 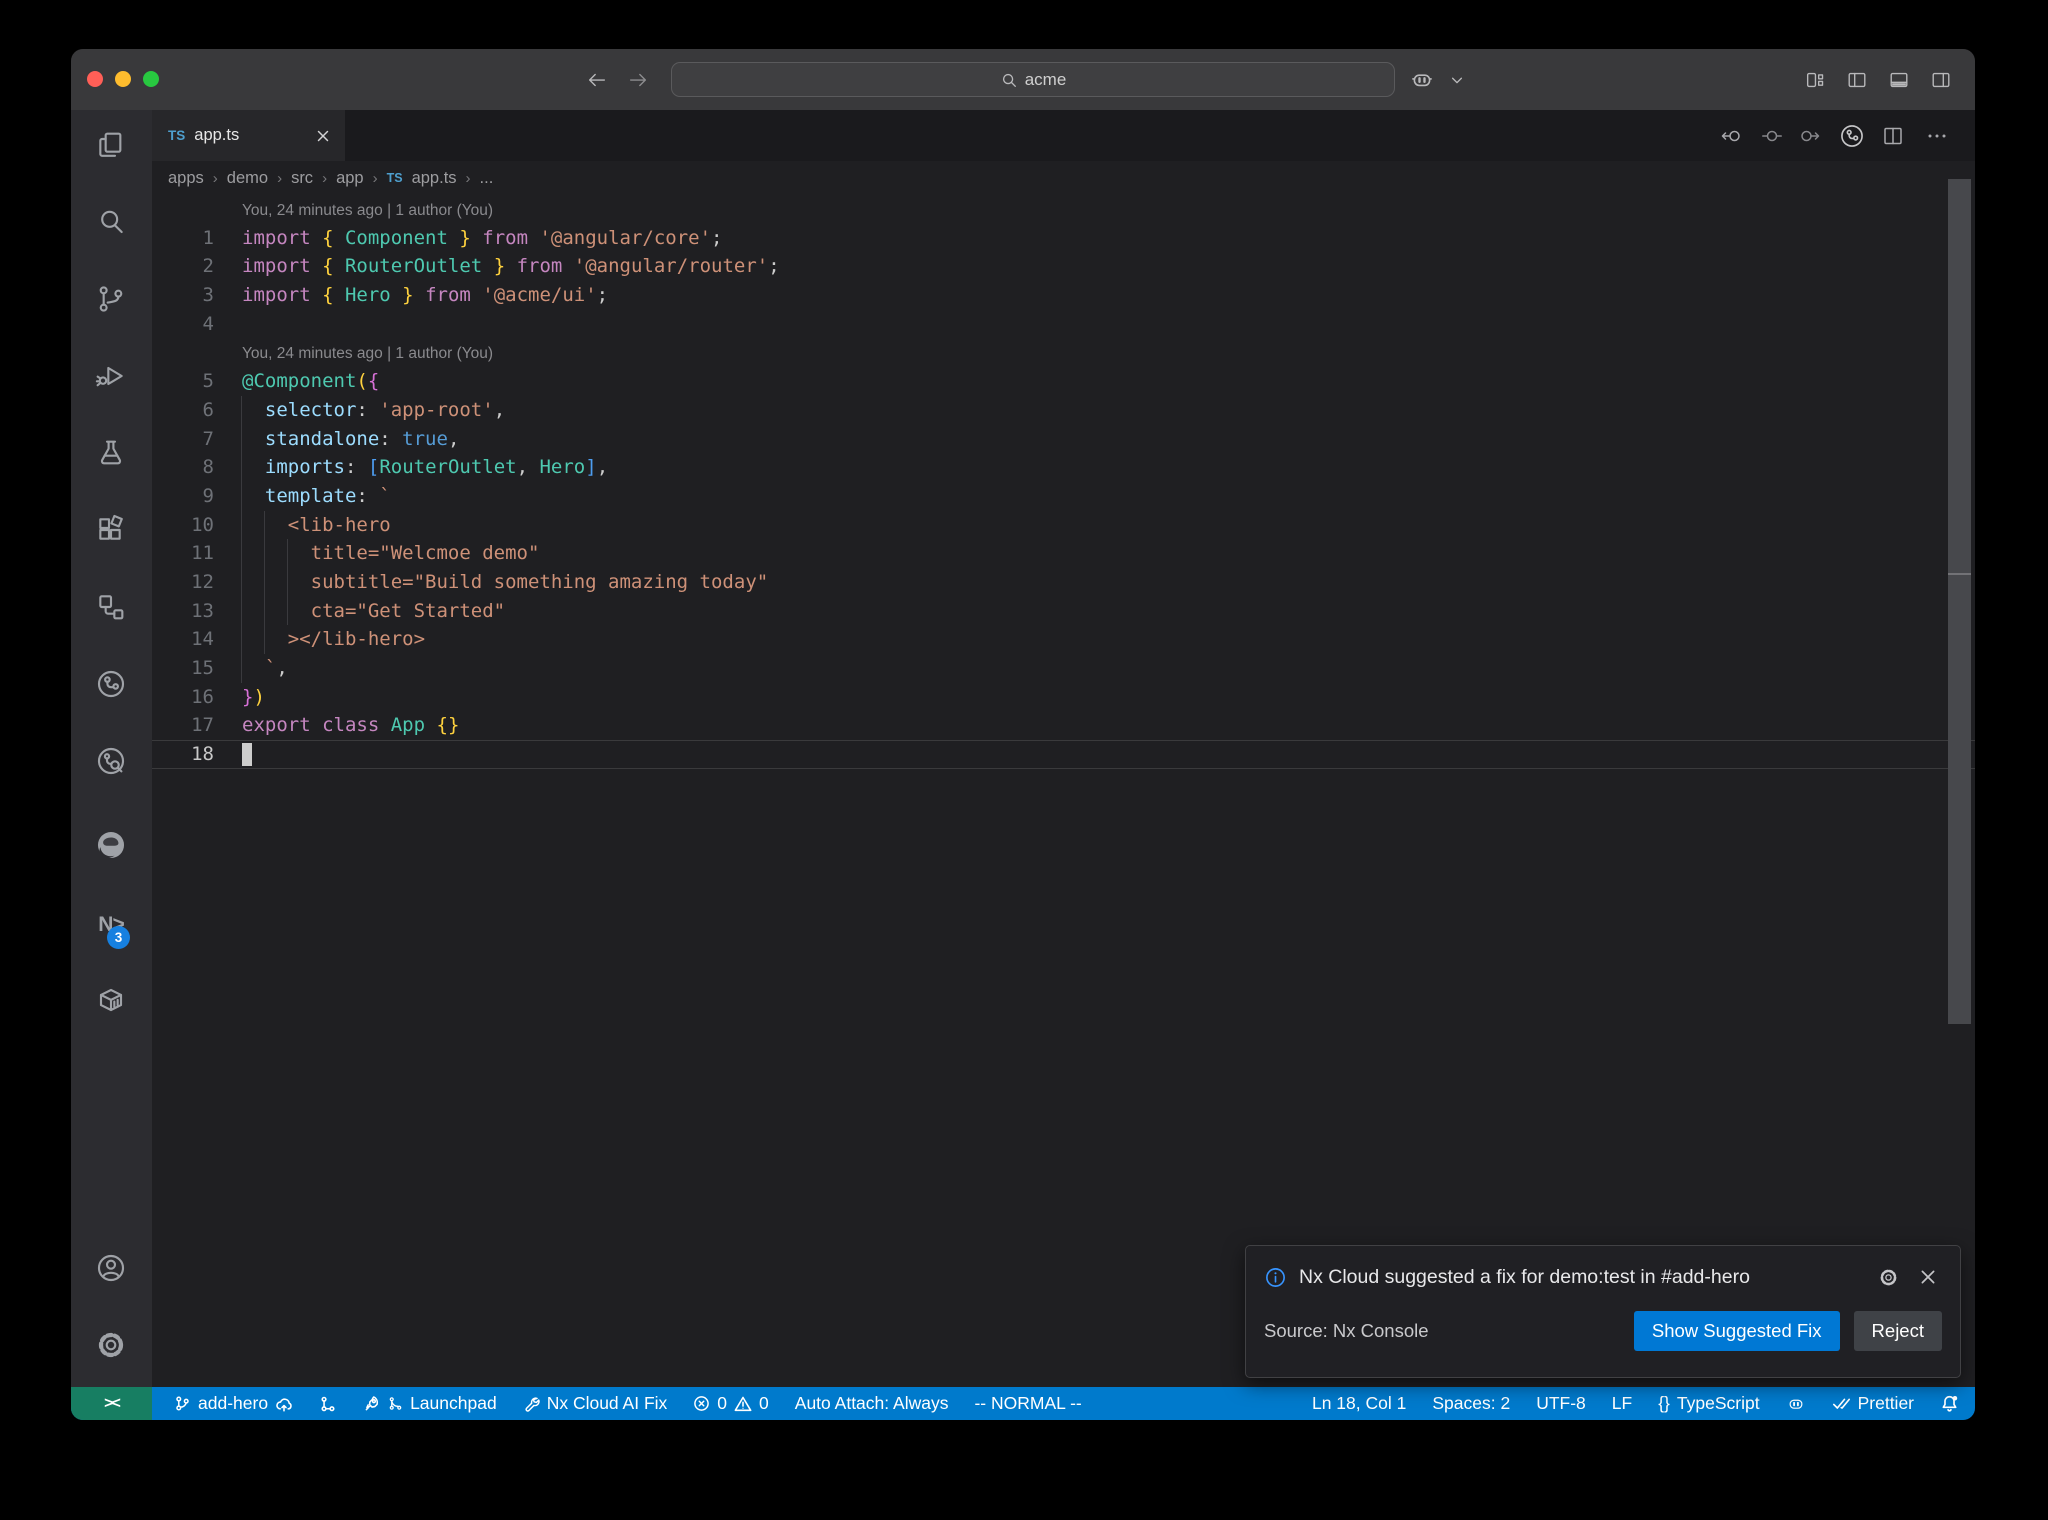 What do you see at coordinates (1796, 1404) in the screenshot?
I see `copilot-status-item` at bounding box center [1796, 1404].